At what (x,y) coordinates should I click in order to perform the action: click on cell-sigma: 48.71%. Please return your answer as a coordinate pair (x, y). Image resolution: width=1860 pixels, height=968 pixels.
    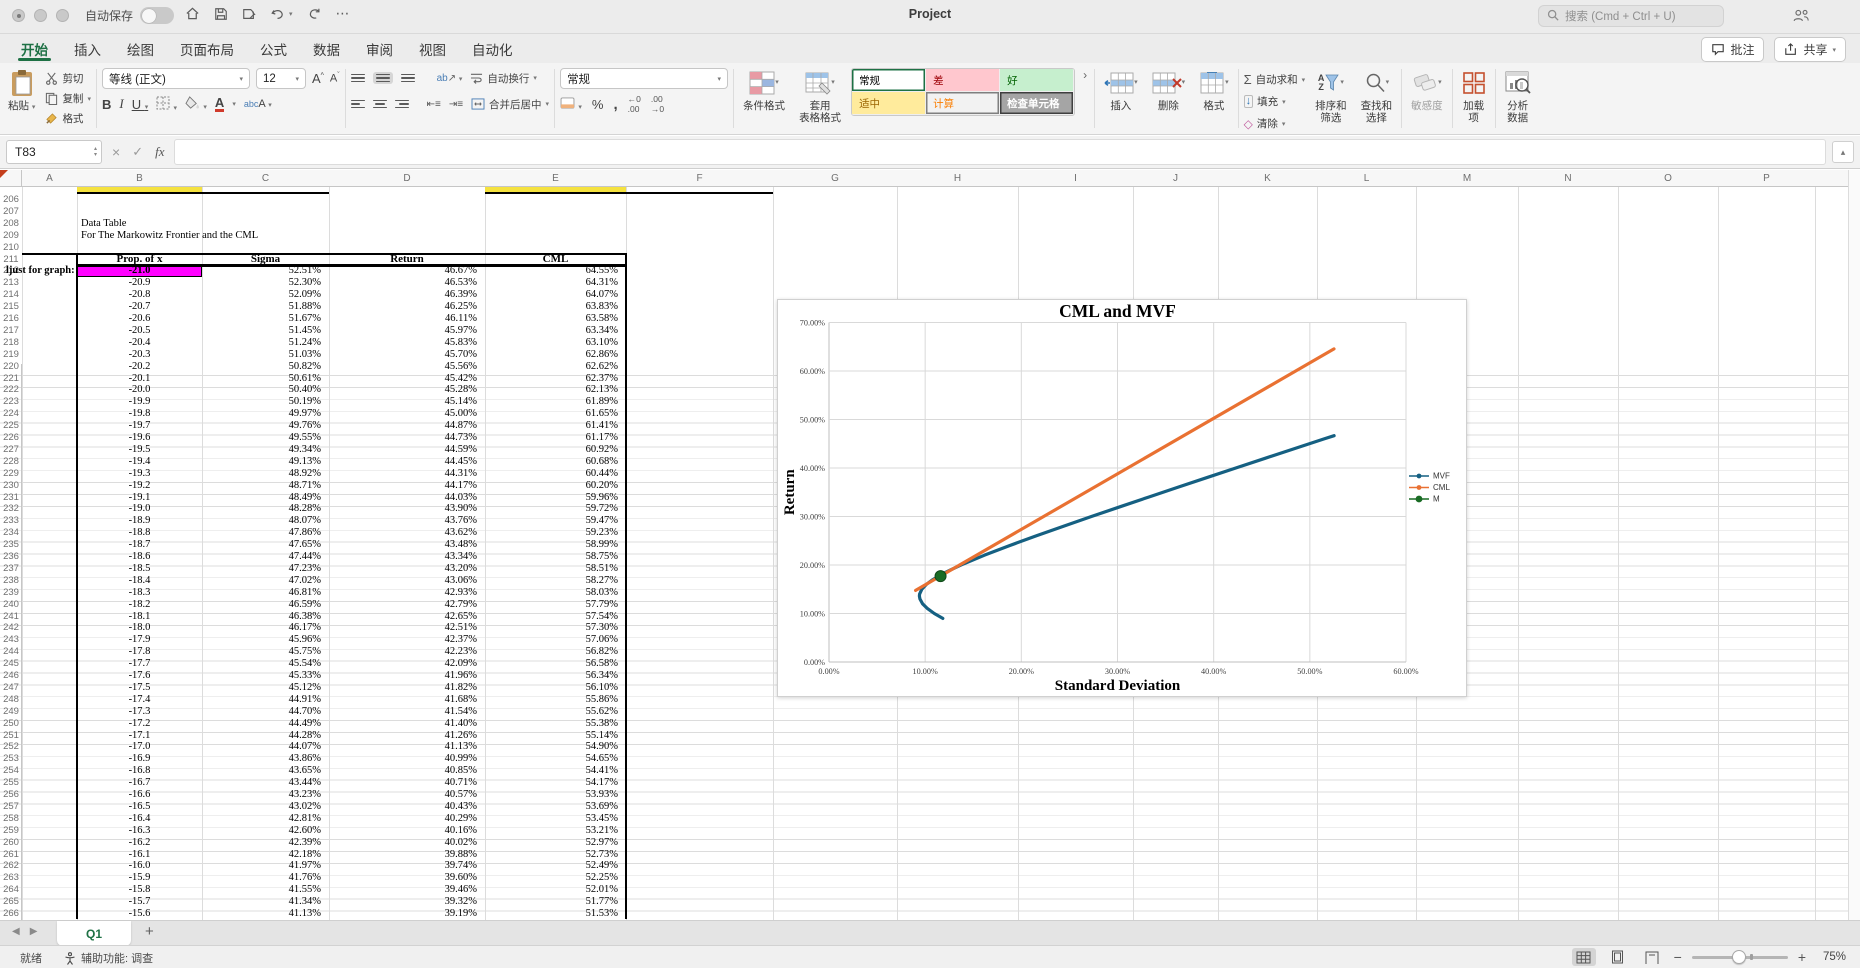
    Looking at the image, I should click on (261, 486).